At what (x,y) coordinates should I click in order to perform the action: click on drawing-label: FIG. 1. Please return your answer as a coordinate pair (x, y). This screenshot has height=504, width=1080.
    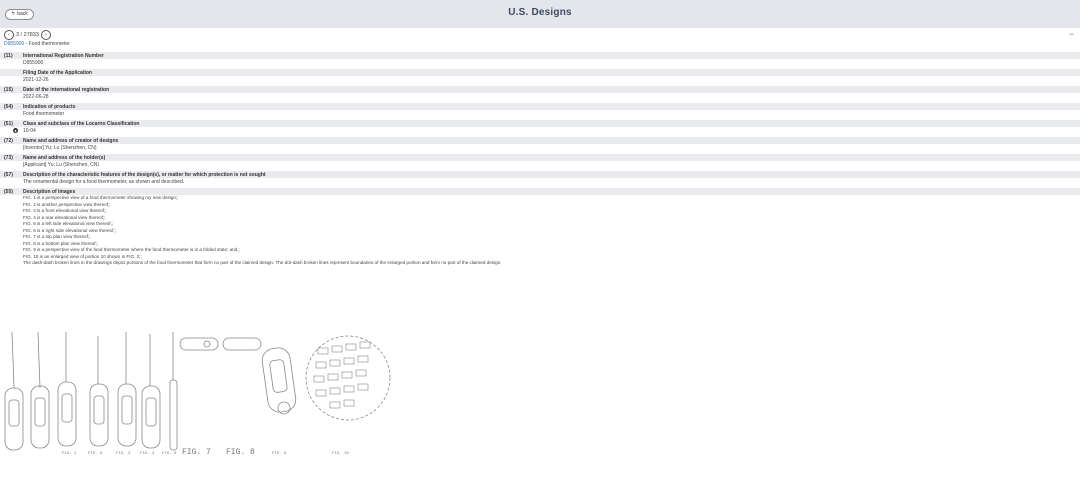
    Looking at the image, I should click on (69, 454).